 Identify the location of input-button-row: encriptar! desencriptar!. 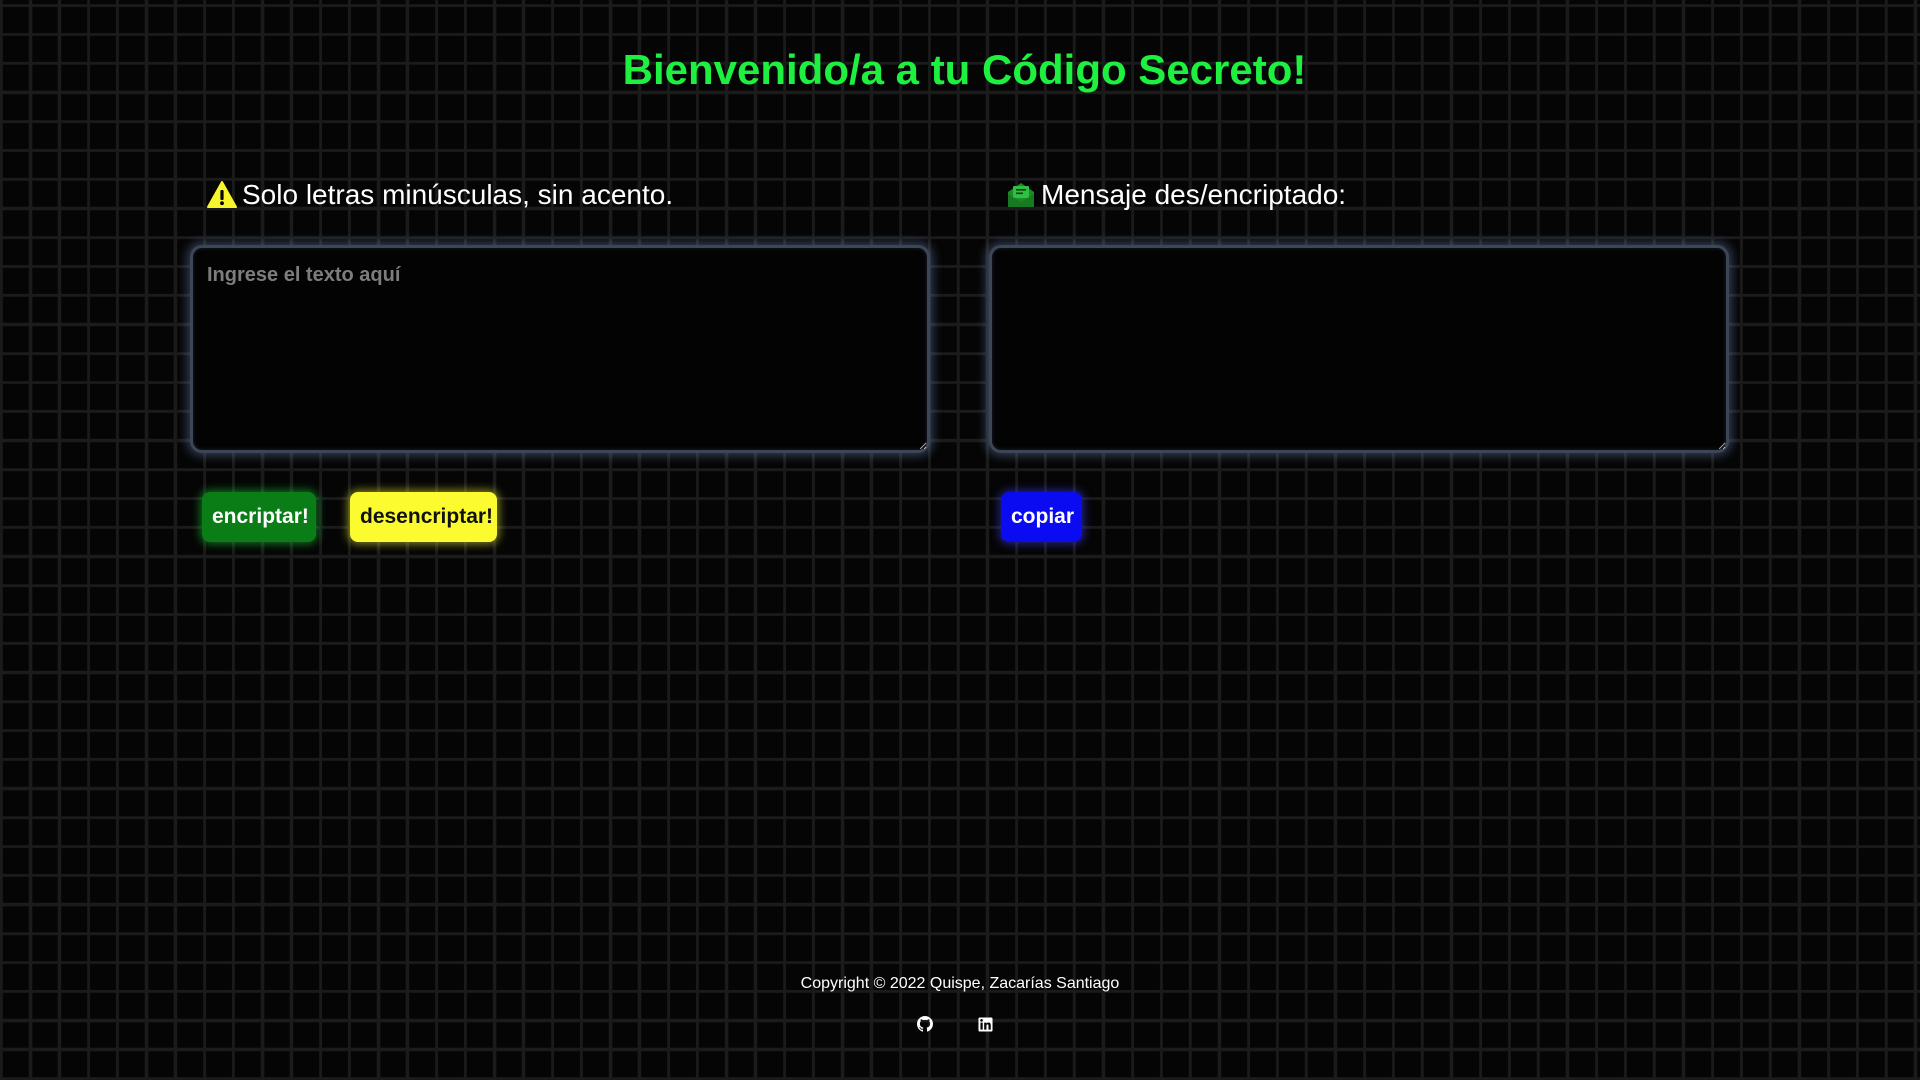
(349, 517).